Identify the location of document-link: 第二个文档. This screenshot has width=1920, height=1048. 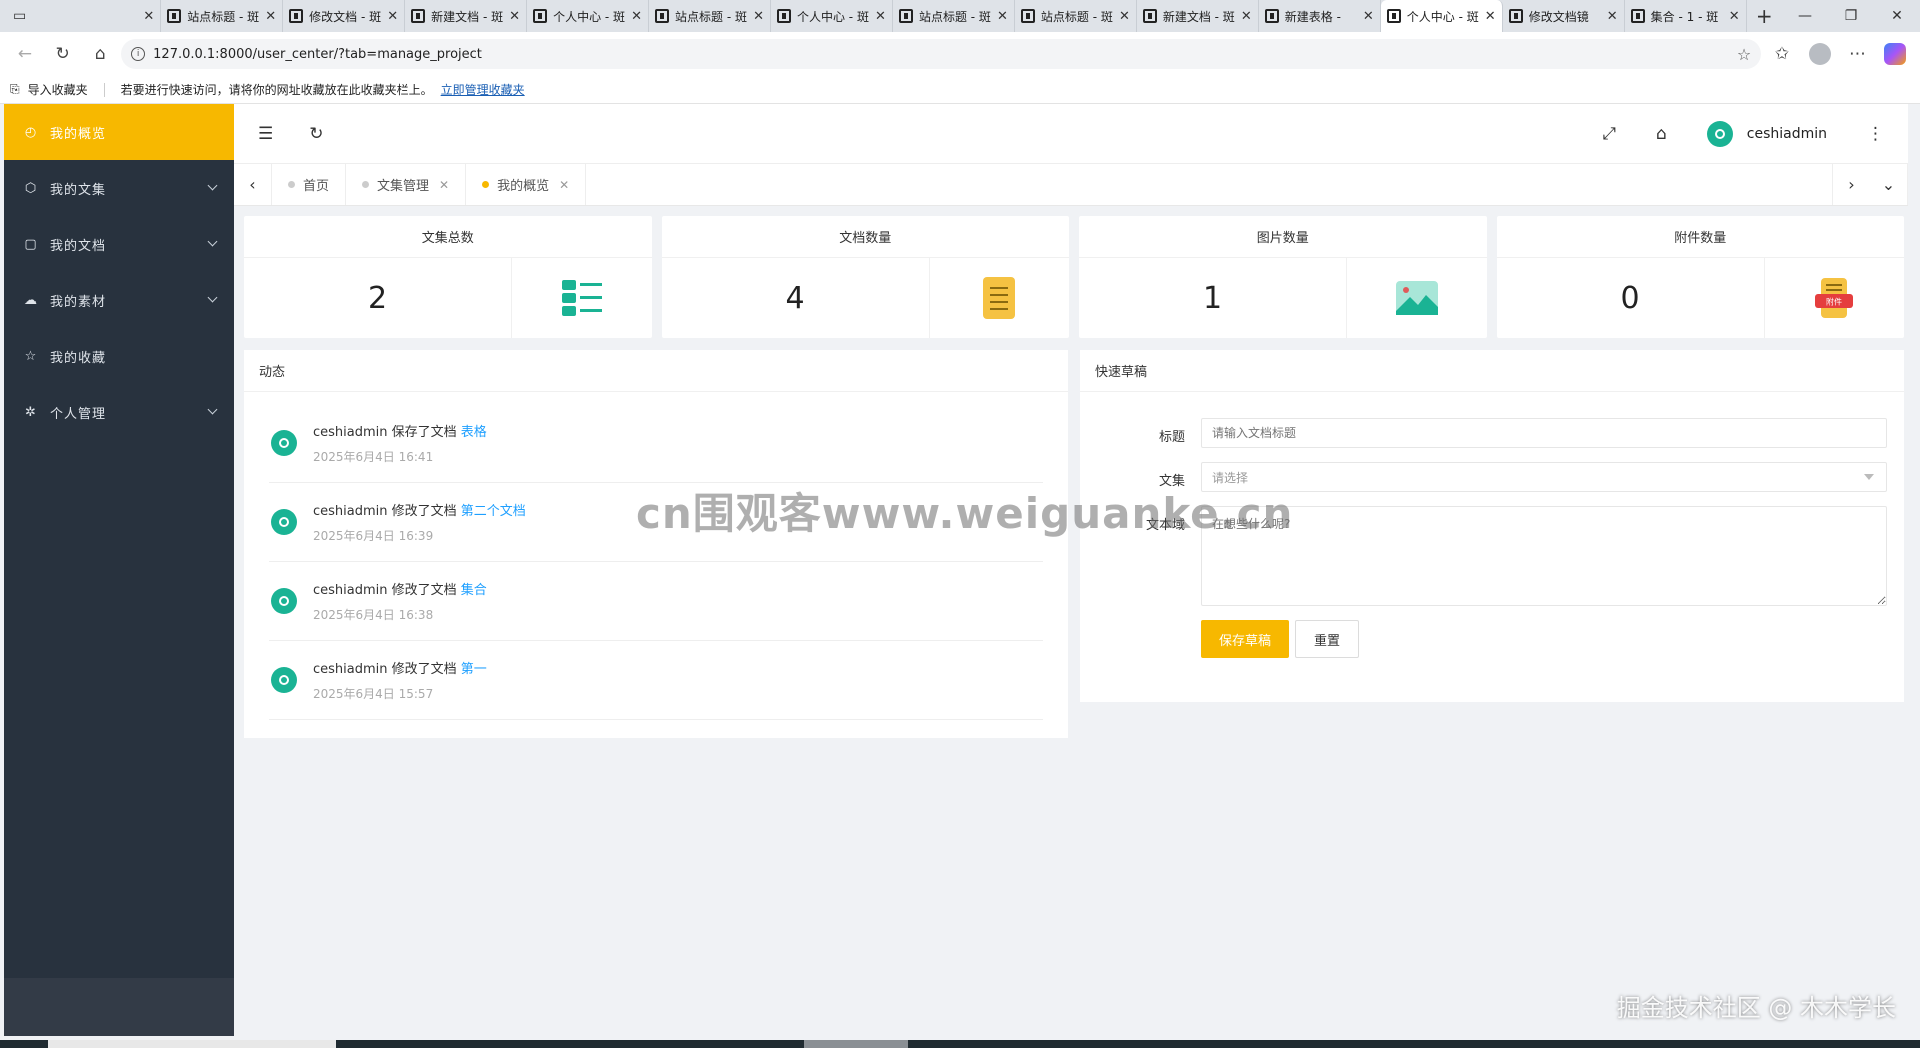
(493, 511).